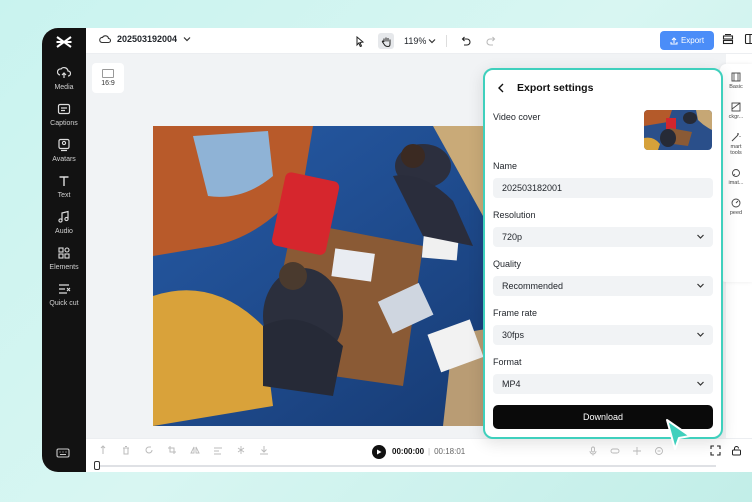 This screenshot has width=752, height=502. Describe the element at coordinates (64, 253) in the screenshot. I see `elements-icon` at that location.